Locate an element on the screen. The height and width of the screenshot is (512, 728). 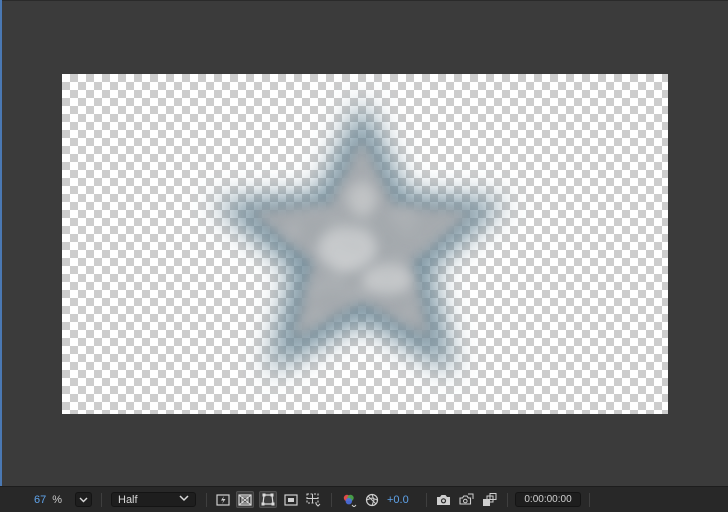
grid-guides-icon is located at coordinates (313, 499).